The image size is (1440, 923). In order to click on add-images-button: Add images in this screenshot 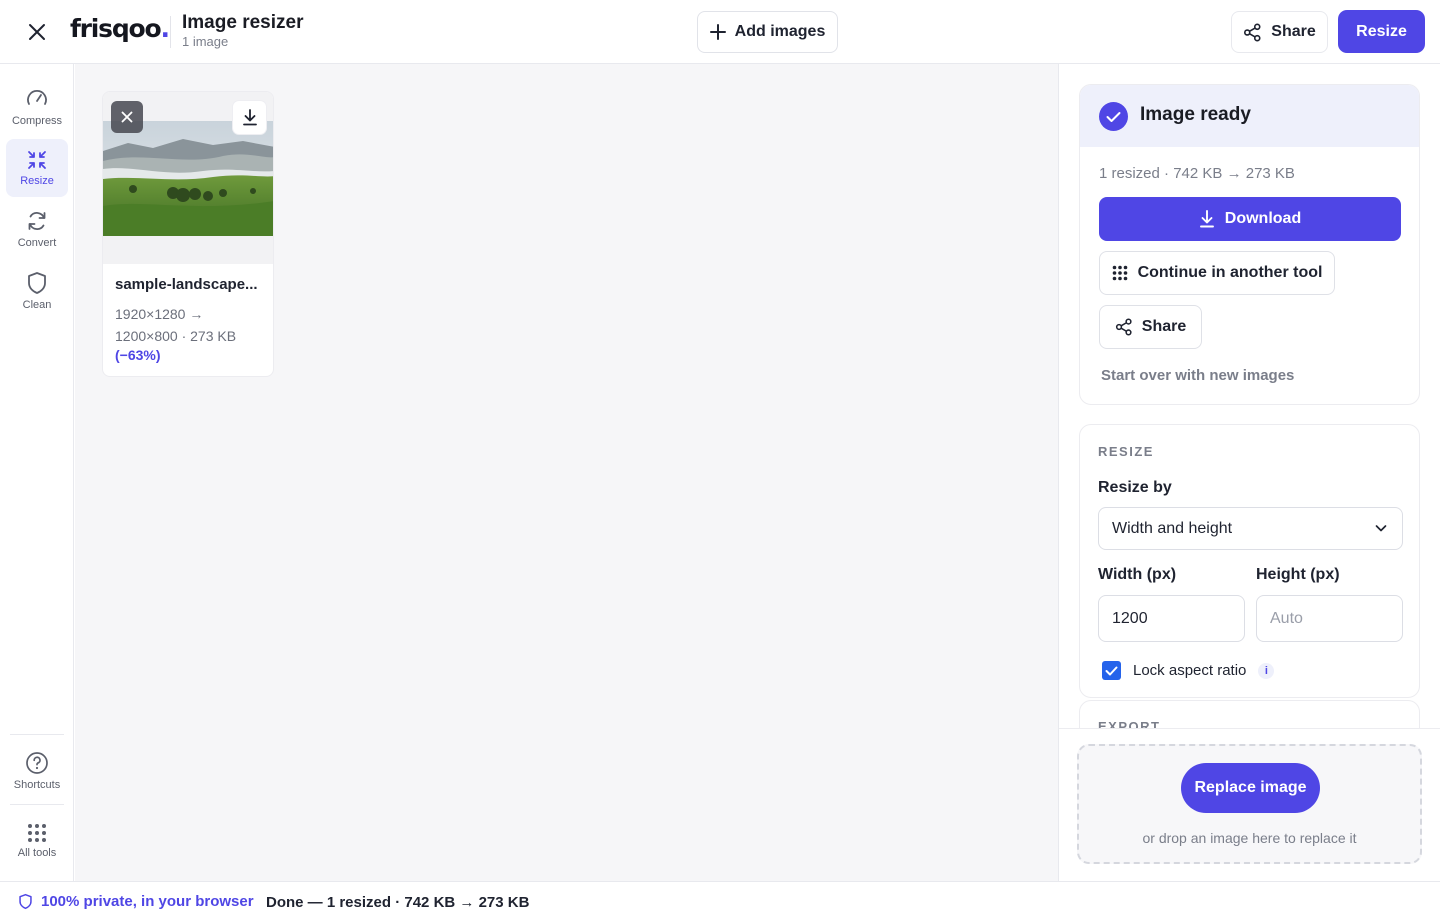, I will do `click(767, 32)`.